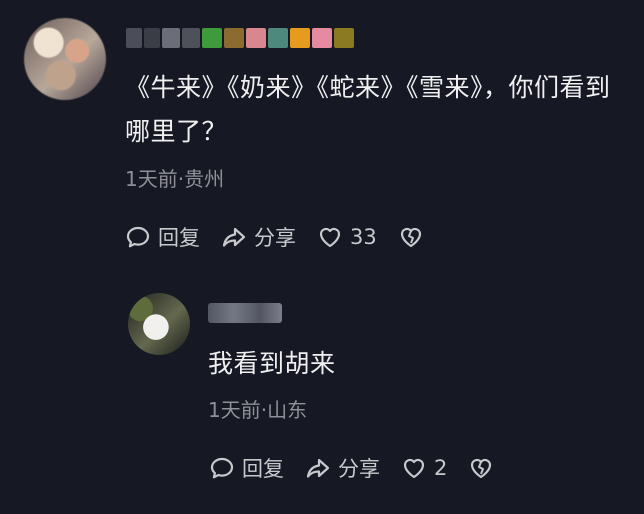 The width and height of the screenshot is (644, 514). I want to click on replier-username, so click(245, 313).